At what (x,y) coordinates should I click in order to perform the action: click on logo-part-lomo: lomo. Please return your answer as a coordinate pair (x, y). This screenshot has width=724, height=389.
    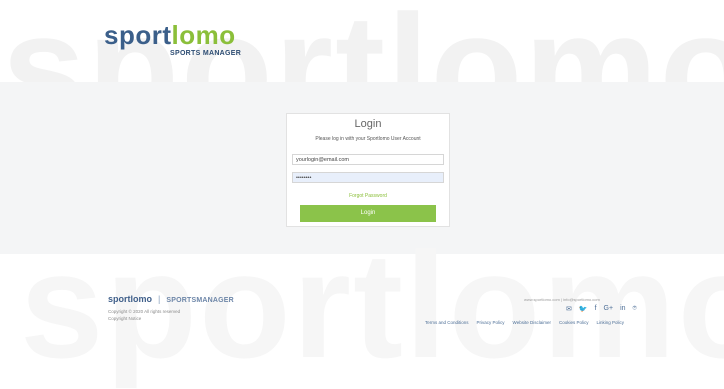
    Looking at the image, I should click on (203, 35).